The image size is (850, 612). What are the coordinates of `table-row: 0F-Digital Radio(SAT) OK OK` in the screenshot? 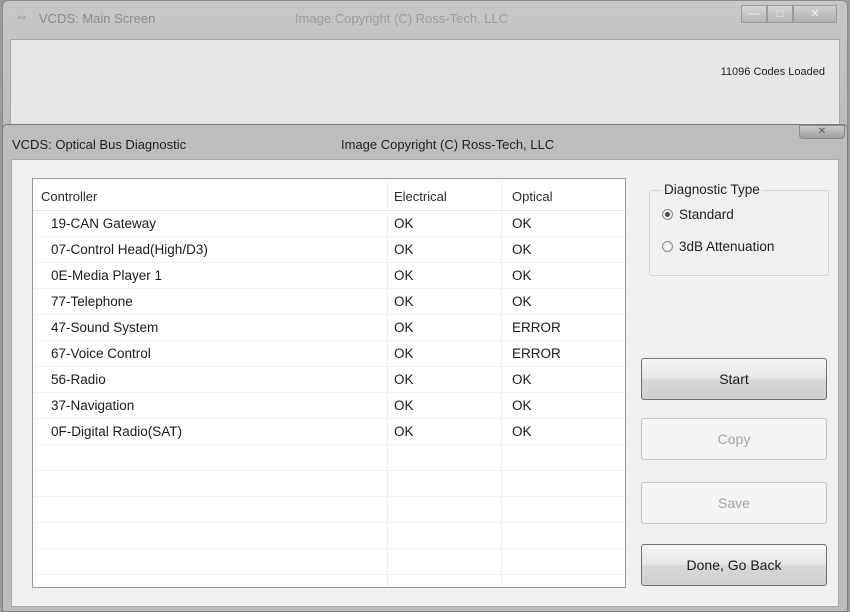 It's located at (329, 432).